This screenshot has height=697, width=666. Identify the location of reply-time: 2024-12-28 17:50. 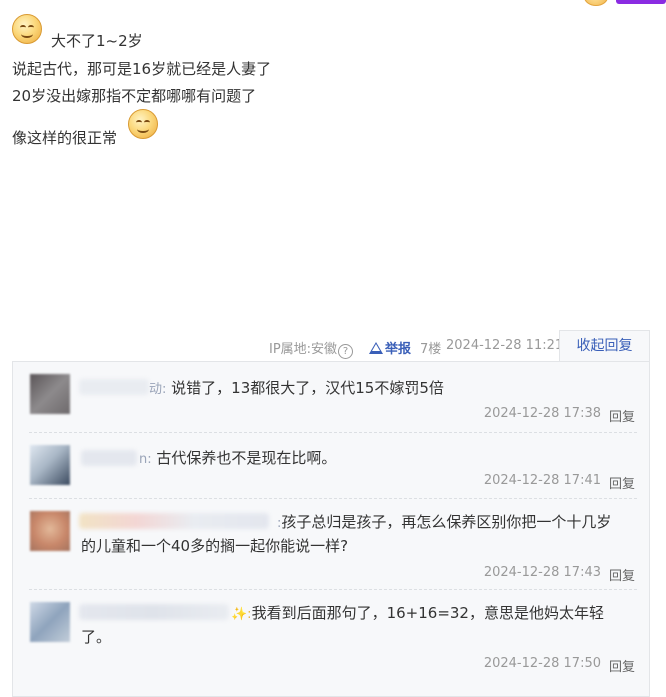
(542, 663).